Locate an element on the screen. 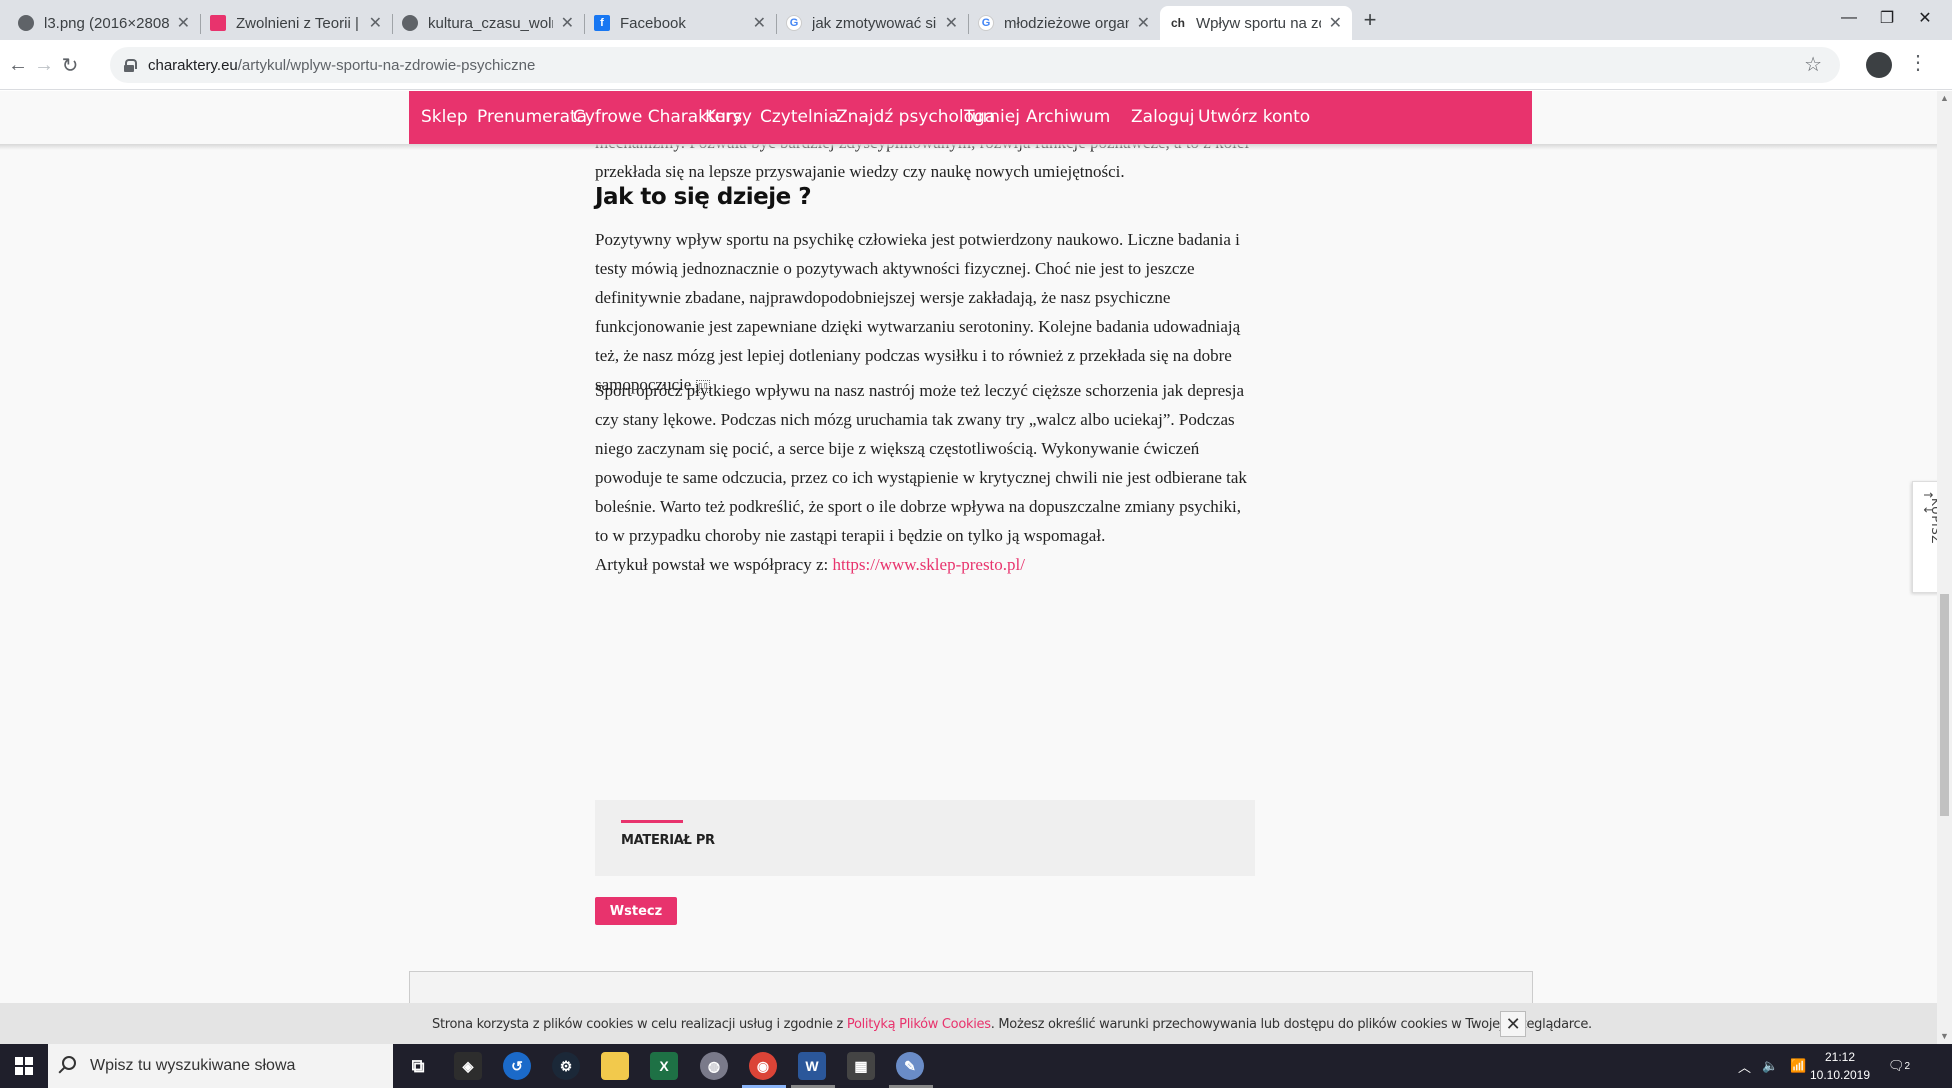  task-view-icon: ⧉ is located at coordinates (418, 1066).